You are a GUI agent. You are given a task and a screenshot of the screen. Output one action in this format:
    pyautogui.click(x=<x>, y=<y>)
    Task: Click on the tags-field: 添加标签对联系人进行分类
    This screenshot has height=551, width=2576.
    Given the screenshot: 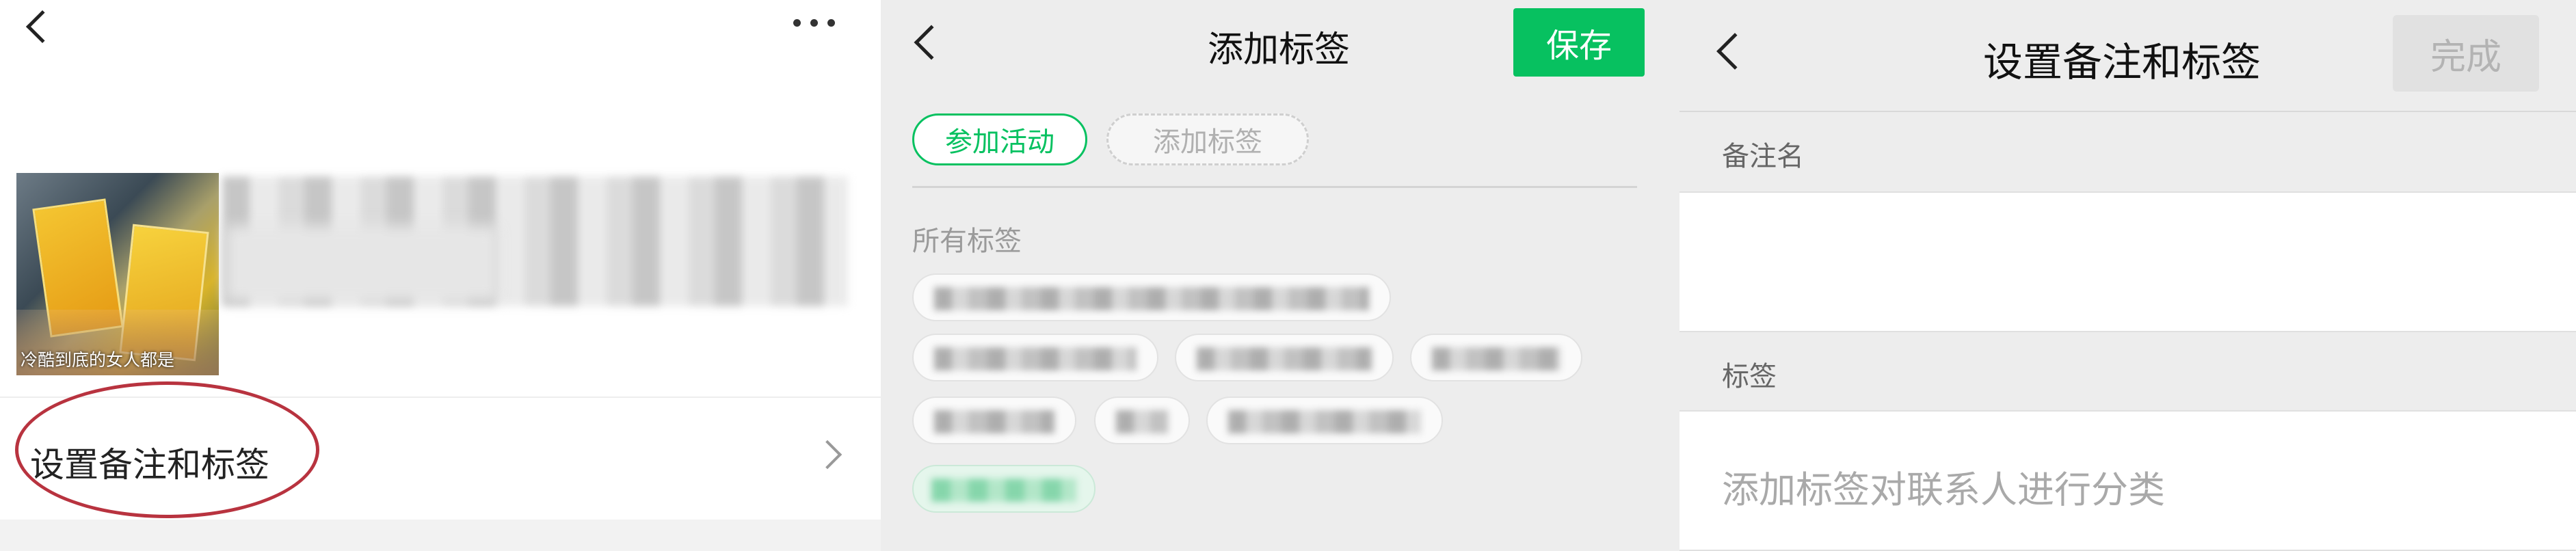 What is the action you would take?
    pyautogui.click(x=2127, y=480)
    